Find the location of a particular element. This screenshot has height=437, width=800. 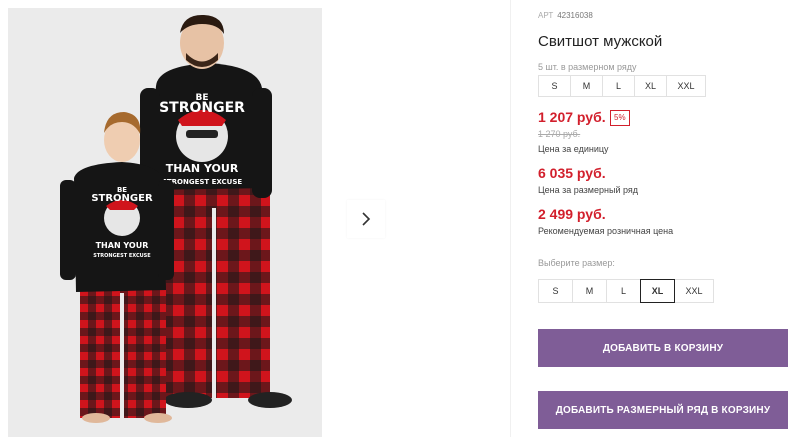

pack-size-m: M is located at coordinates (586, 86).